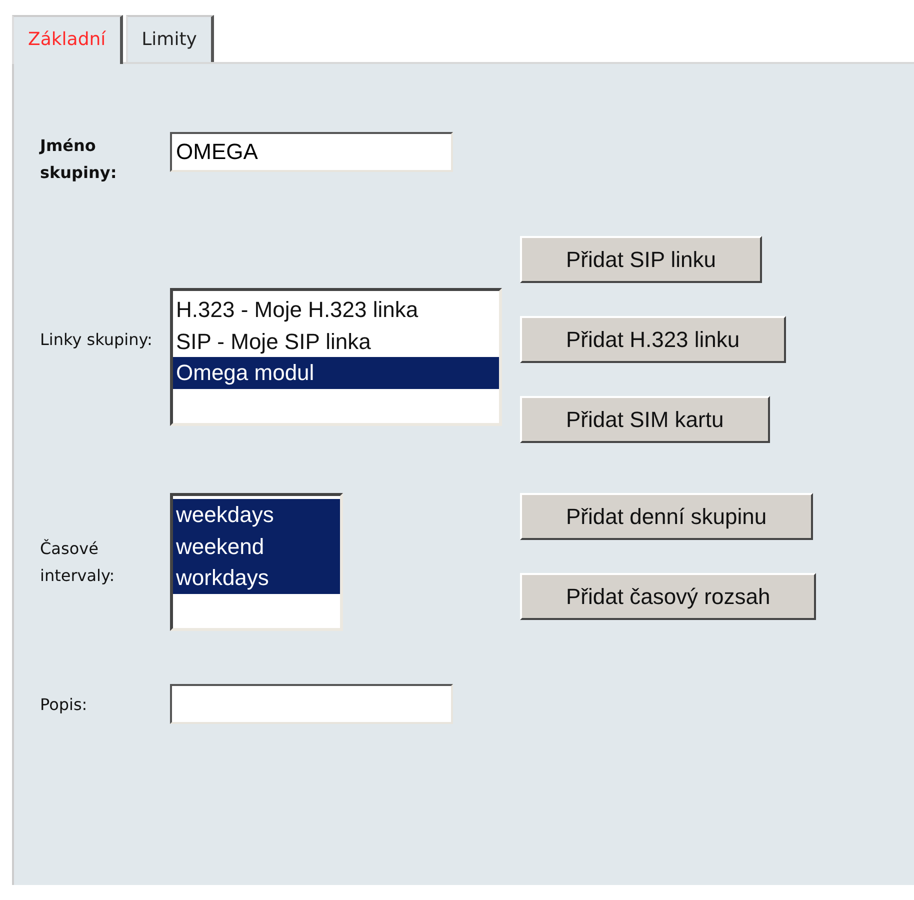 This screenshot has height=900, width=914. I want to click on add-button: Přidat SIM kartu, so click(645, 419).